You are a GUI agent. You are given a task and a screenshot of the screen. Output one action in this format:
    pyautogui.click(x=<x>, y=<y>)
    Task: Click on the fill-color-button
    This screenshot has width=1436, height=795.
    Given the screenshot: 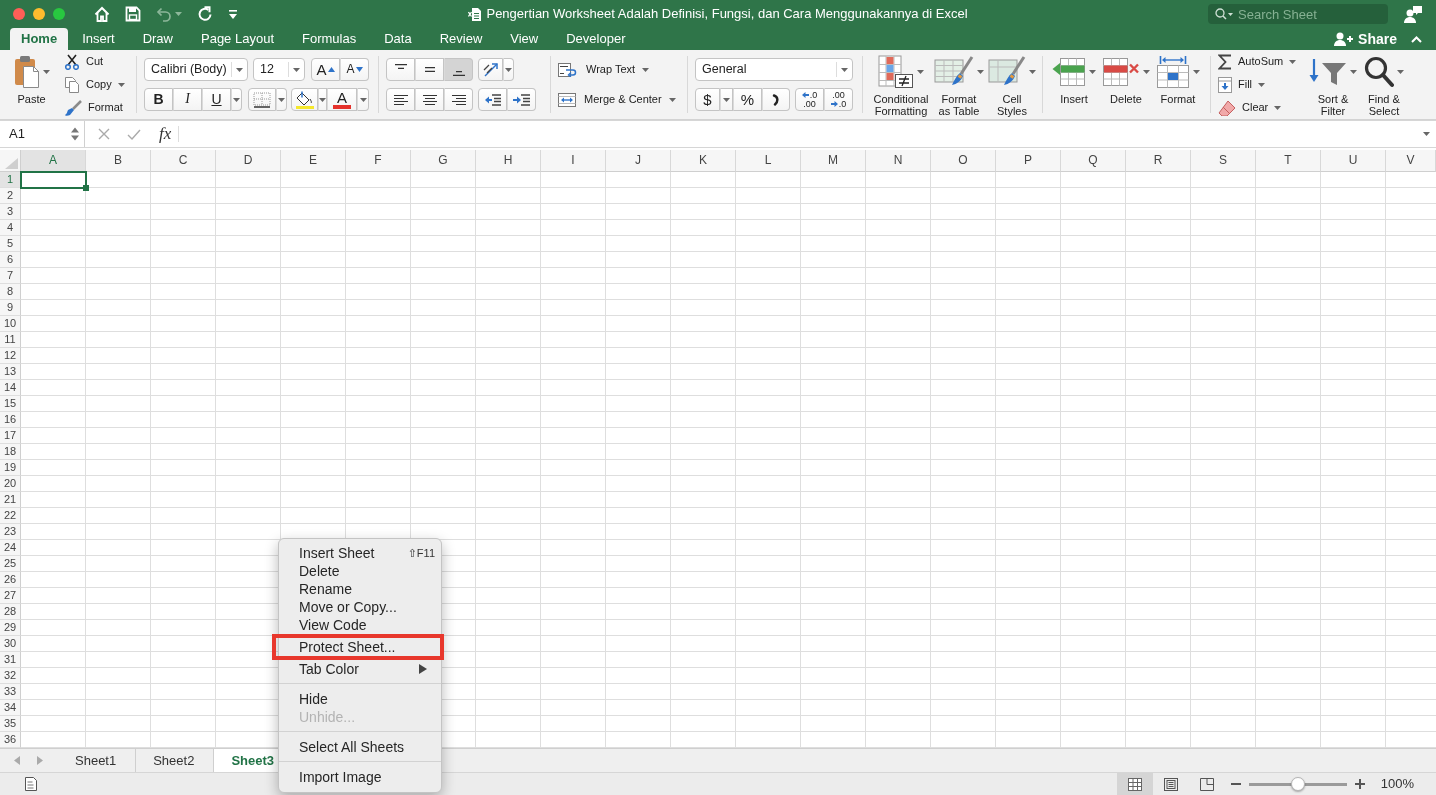 What is the action you would take?
    pyautogui.click(x=304, y=99)
    